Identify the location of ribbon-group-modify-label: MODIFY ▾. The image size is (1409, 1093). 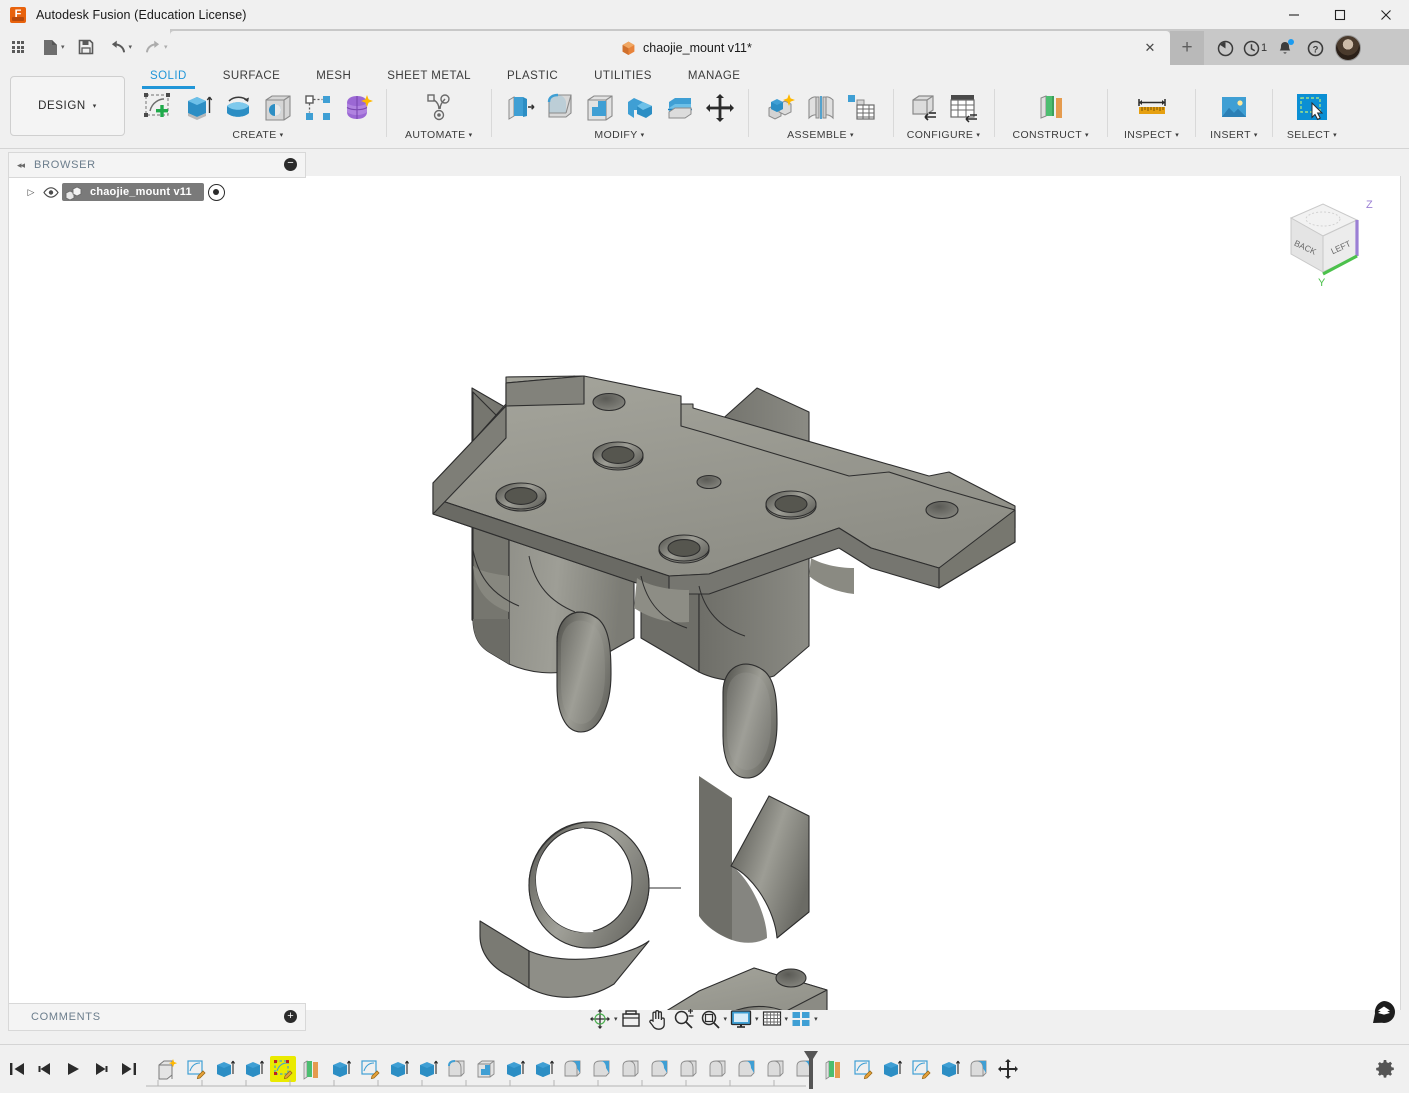
(619, 135).